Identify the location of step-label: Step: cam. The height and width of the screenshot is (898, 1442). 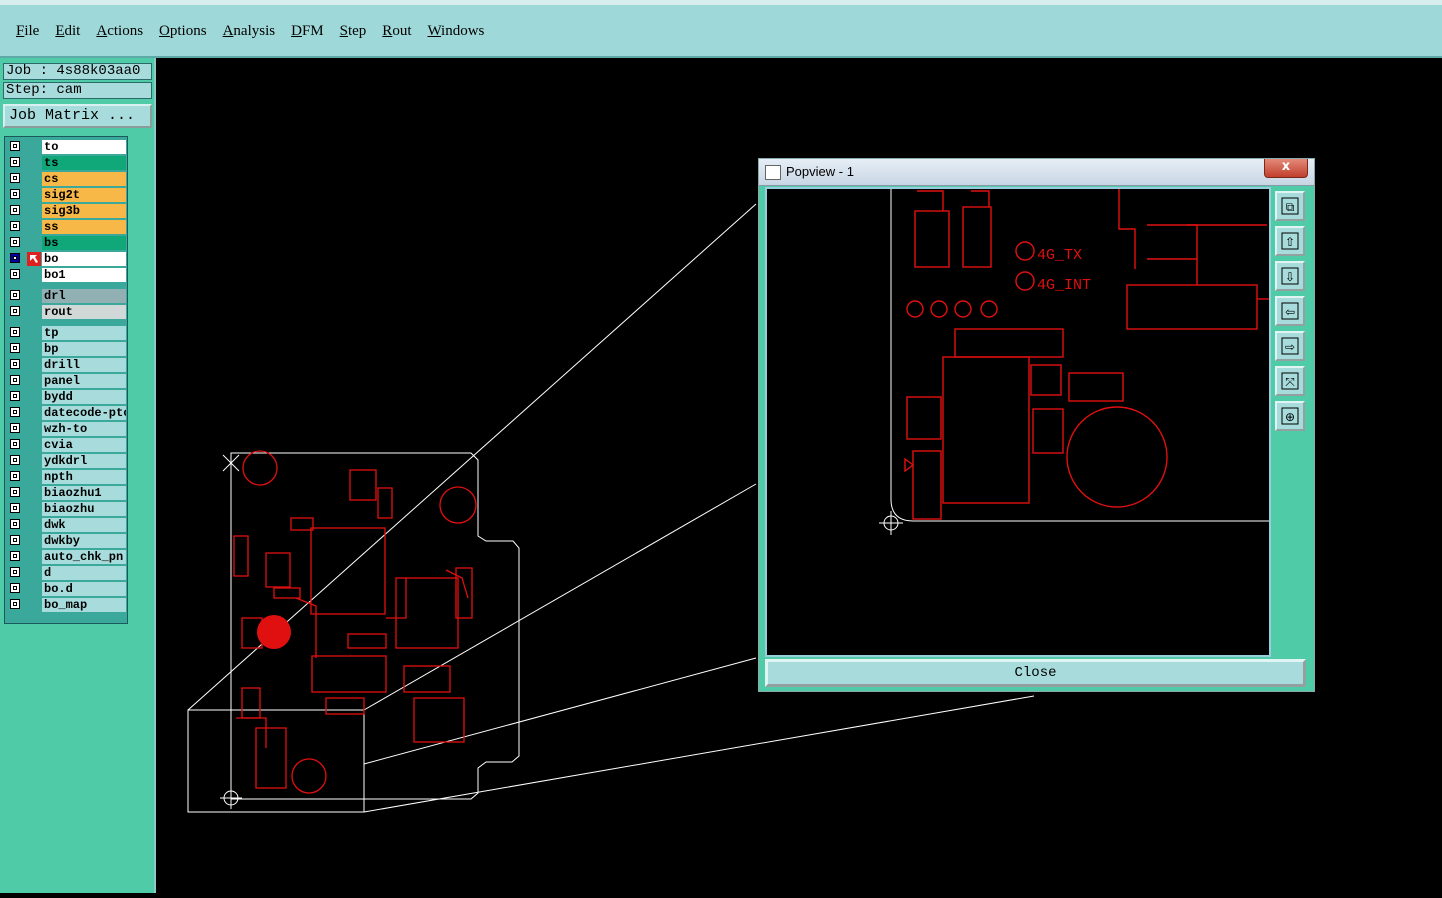
(77, 90).